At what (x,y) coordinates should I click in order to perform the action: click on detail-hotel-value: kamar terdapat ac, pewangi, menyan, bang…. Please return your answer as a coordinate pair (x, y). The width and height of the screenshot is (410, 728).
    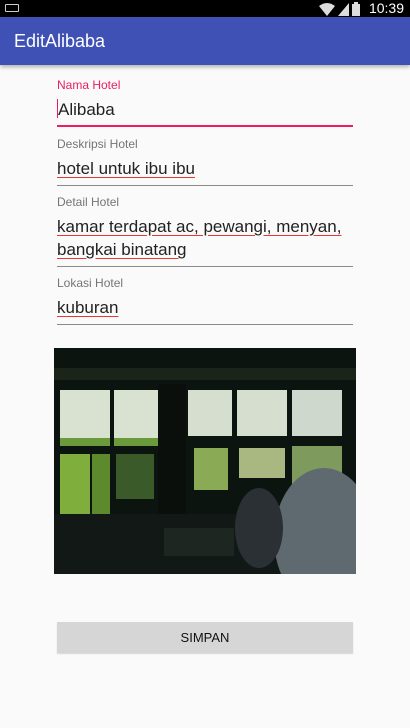
    Looking at the image, I should click on (199, 238).